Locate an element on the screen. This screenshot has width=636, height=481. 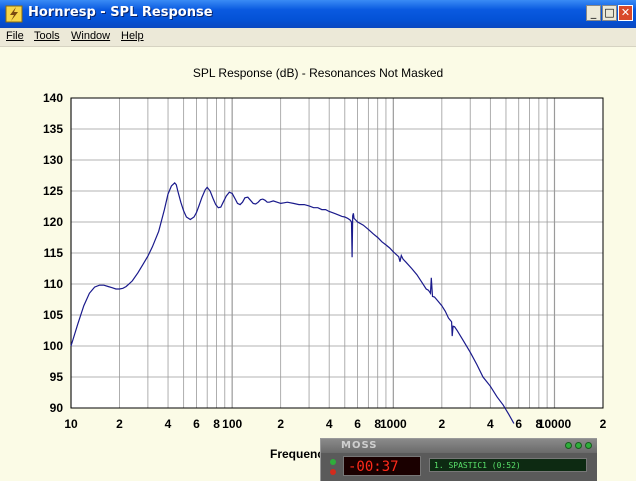
moss-status-led-icon is located at coordinates (333, 462).